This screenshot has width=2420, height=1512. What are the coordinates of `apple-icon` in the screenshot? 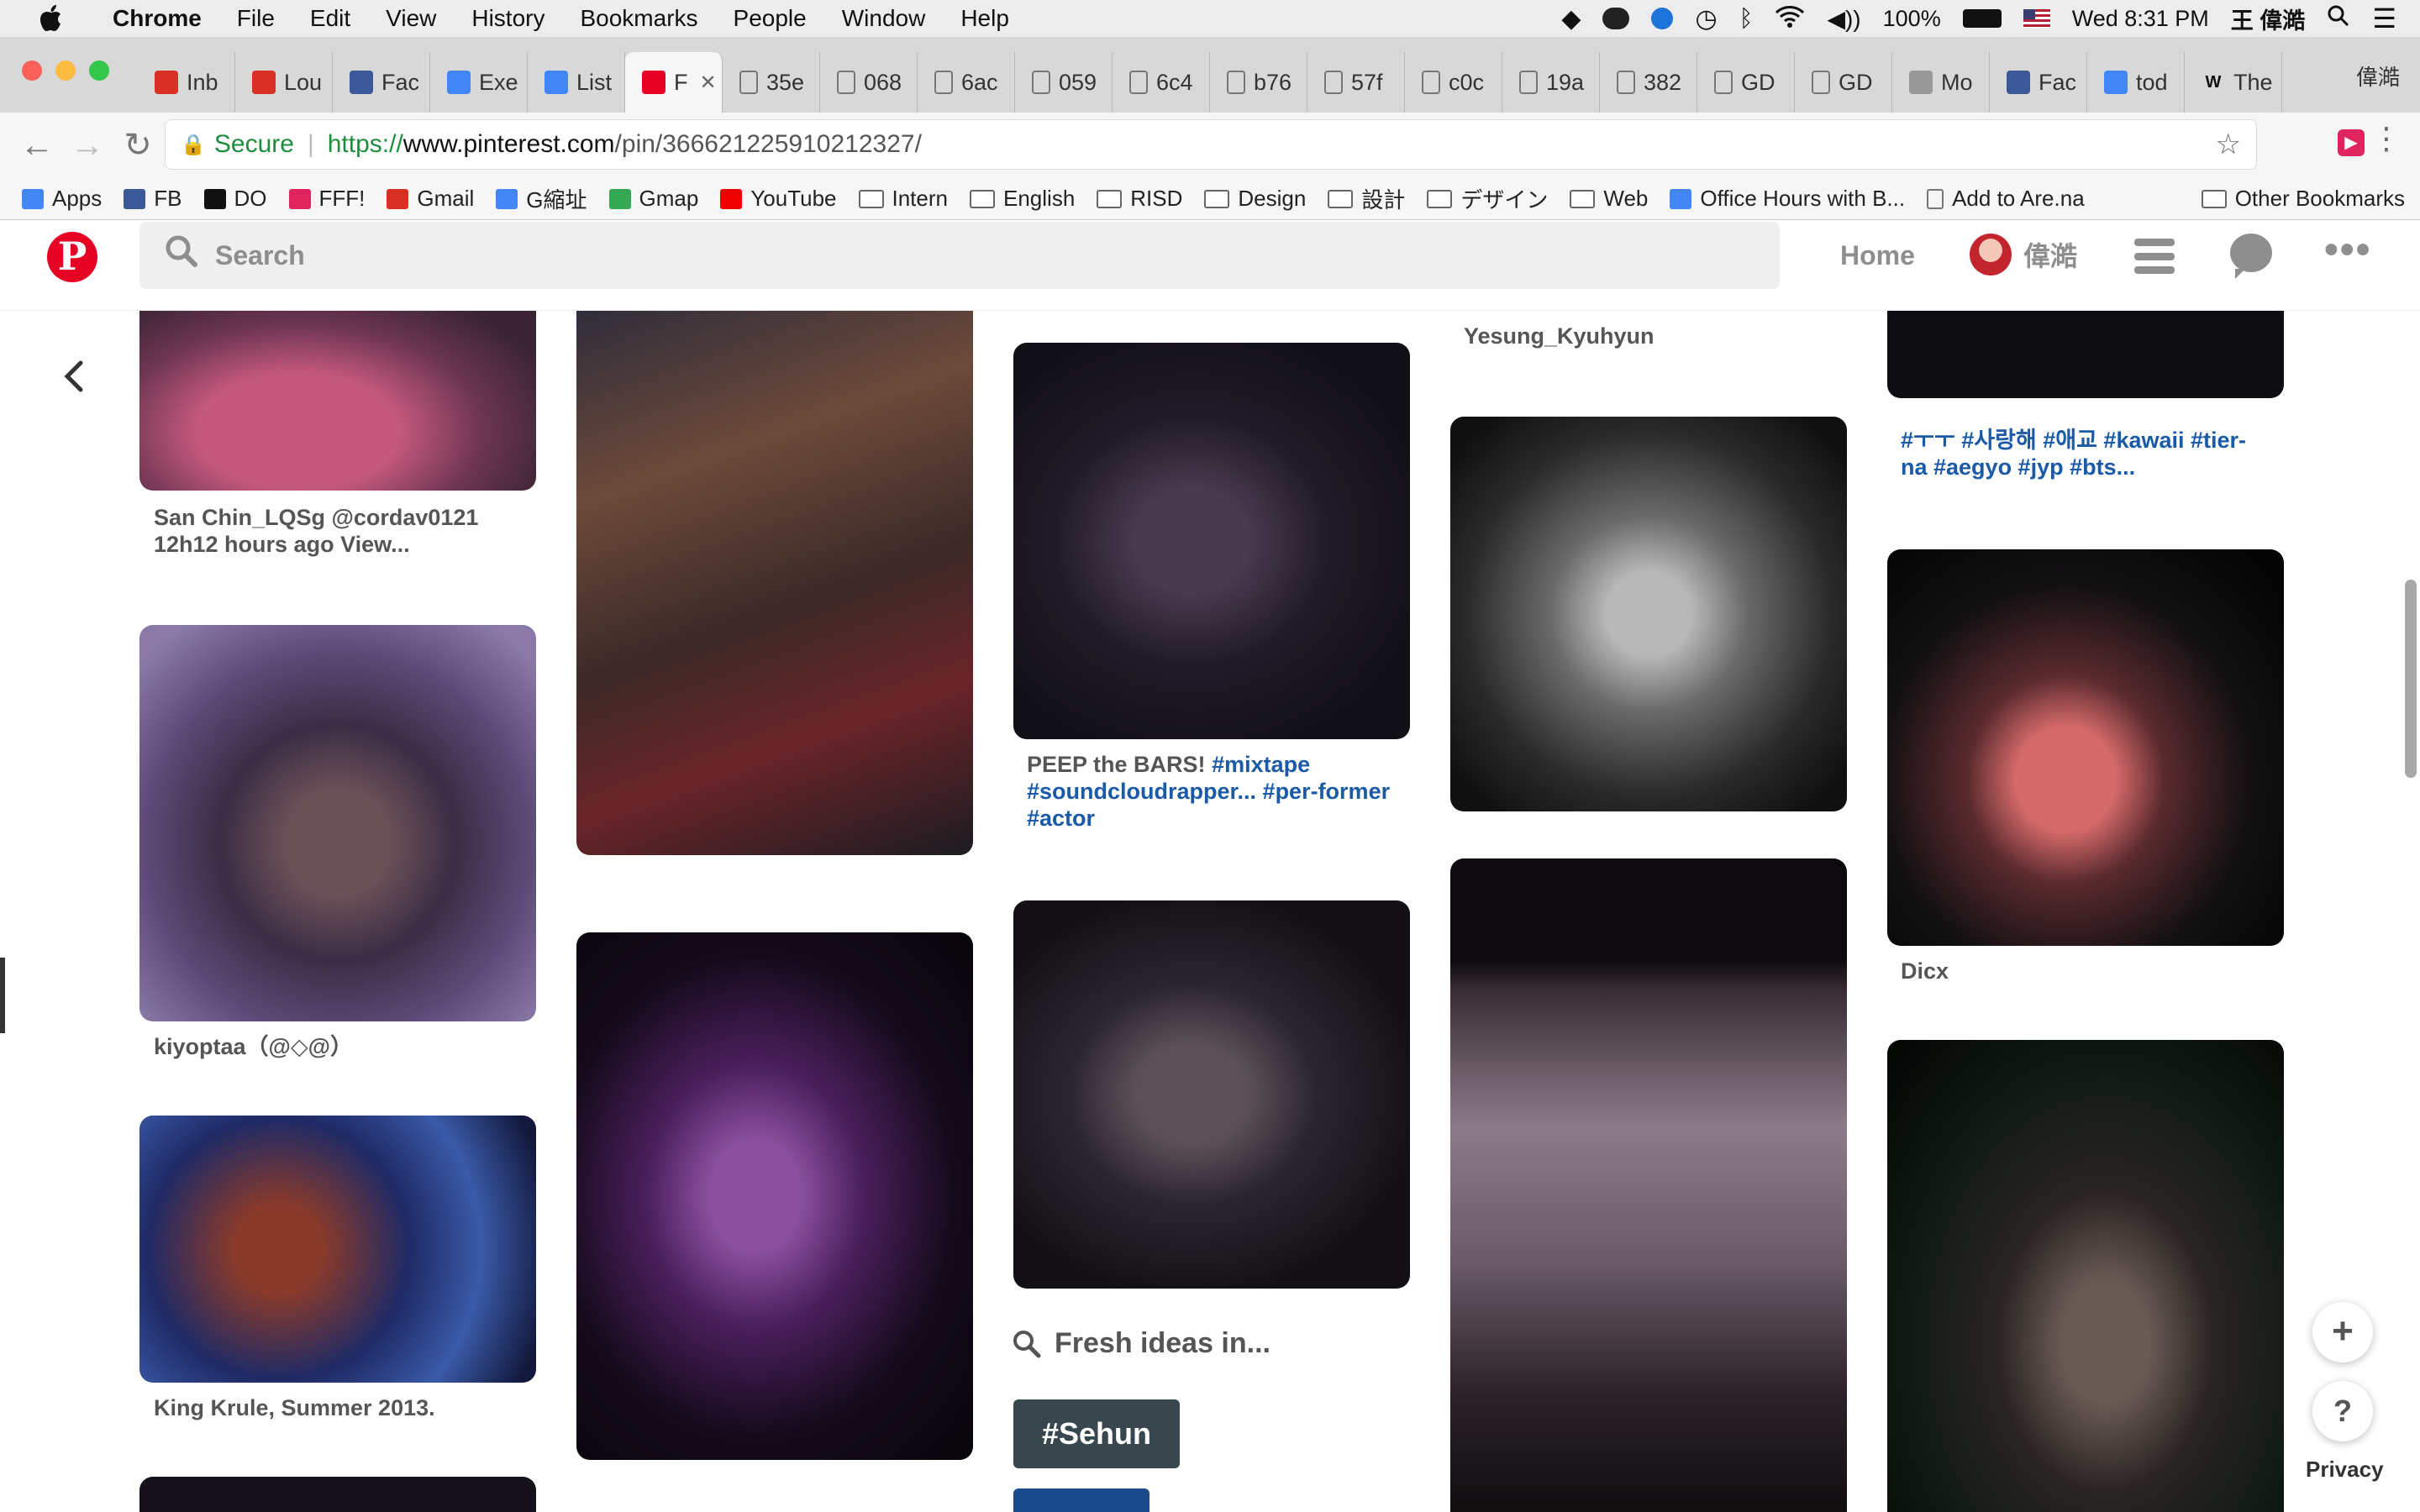 It's located at (51, 18).